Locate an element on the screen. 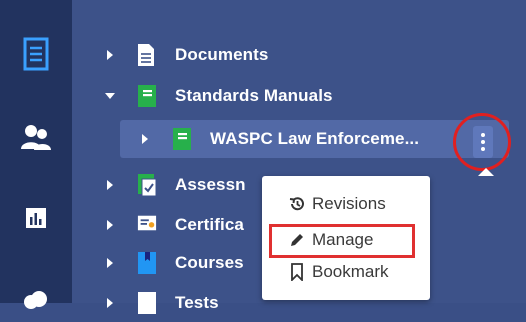 The width and height of the screenshot is (526, 322). menu-item-bookmark: Bookmark is located at coordinates (338, 272).